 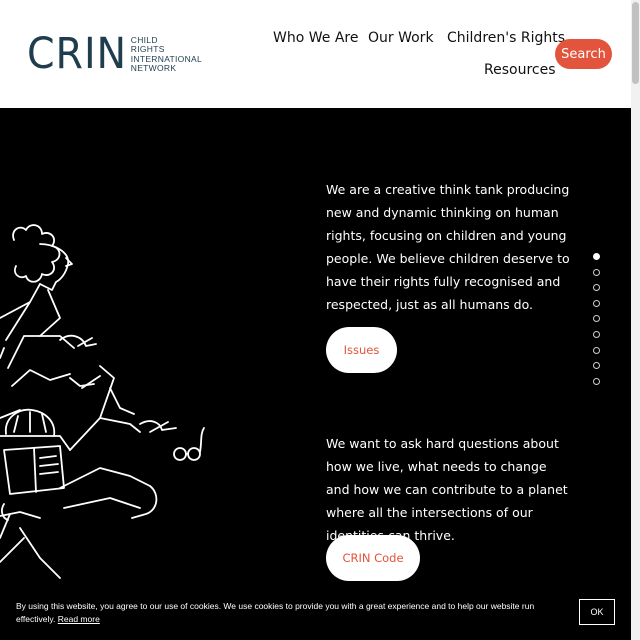 I want to click on scrollbar-thumb, so click(x=635, y=43).